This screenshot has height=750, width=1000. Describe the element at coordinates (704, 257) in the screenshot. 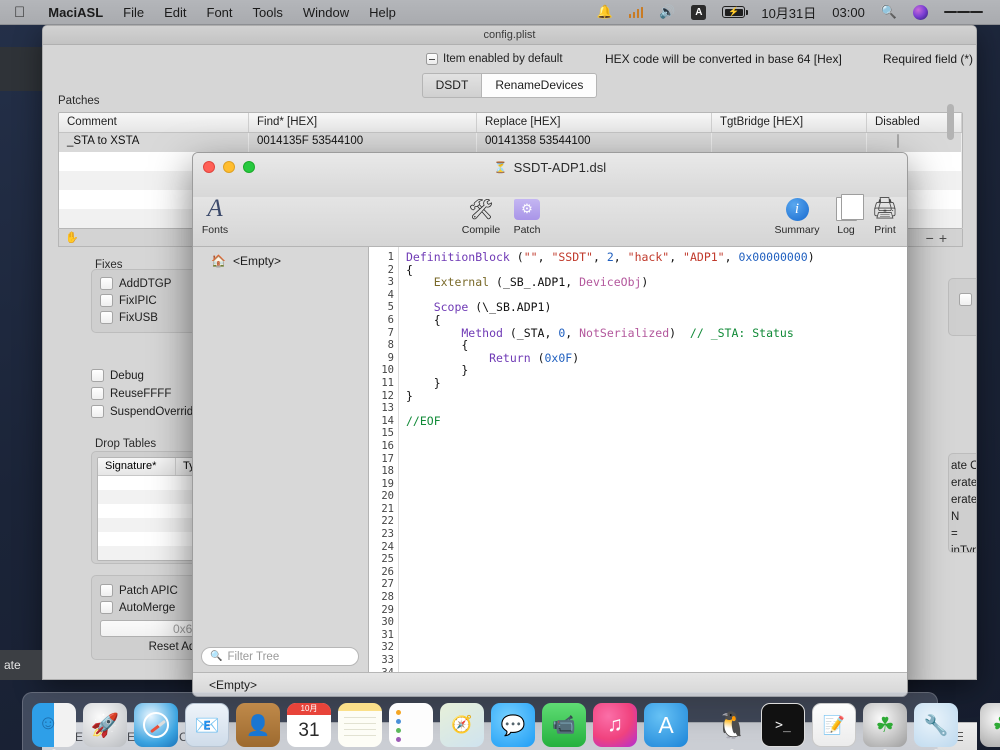

I see `code-token: "ADP1"` at that location.